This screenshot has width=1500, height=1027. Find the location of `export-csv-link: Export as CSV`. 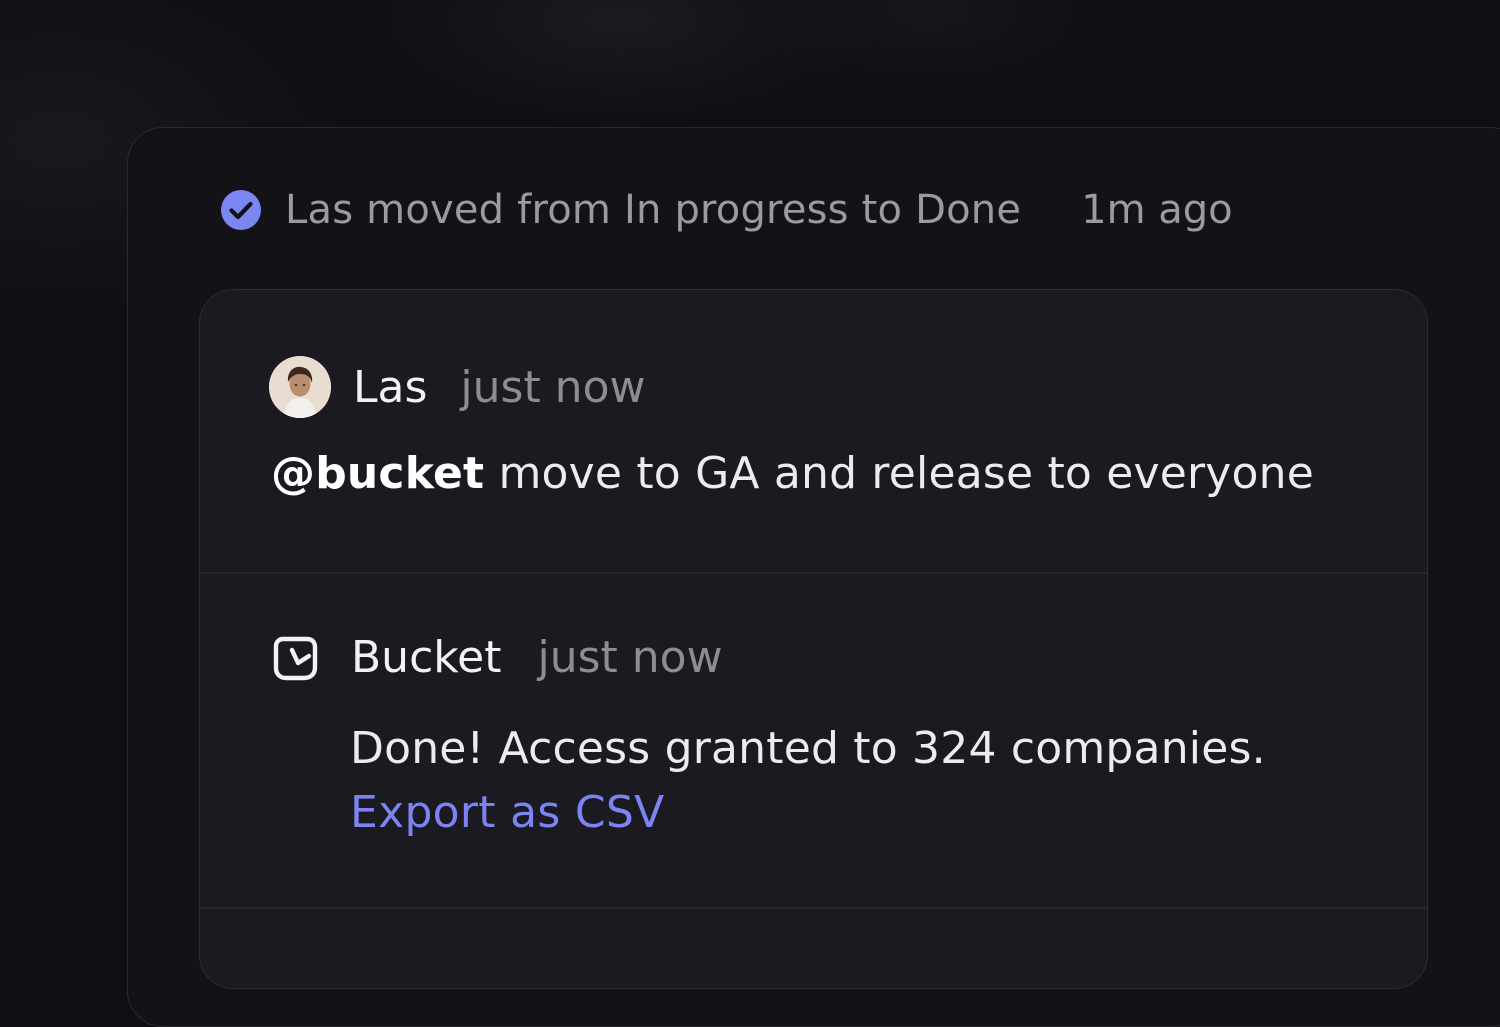

export-csv-link: Export as CSV is located at coordinates (507, 812).